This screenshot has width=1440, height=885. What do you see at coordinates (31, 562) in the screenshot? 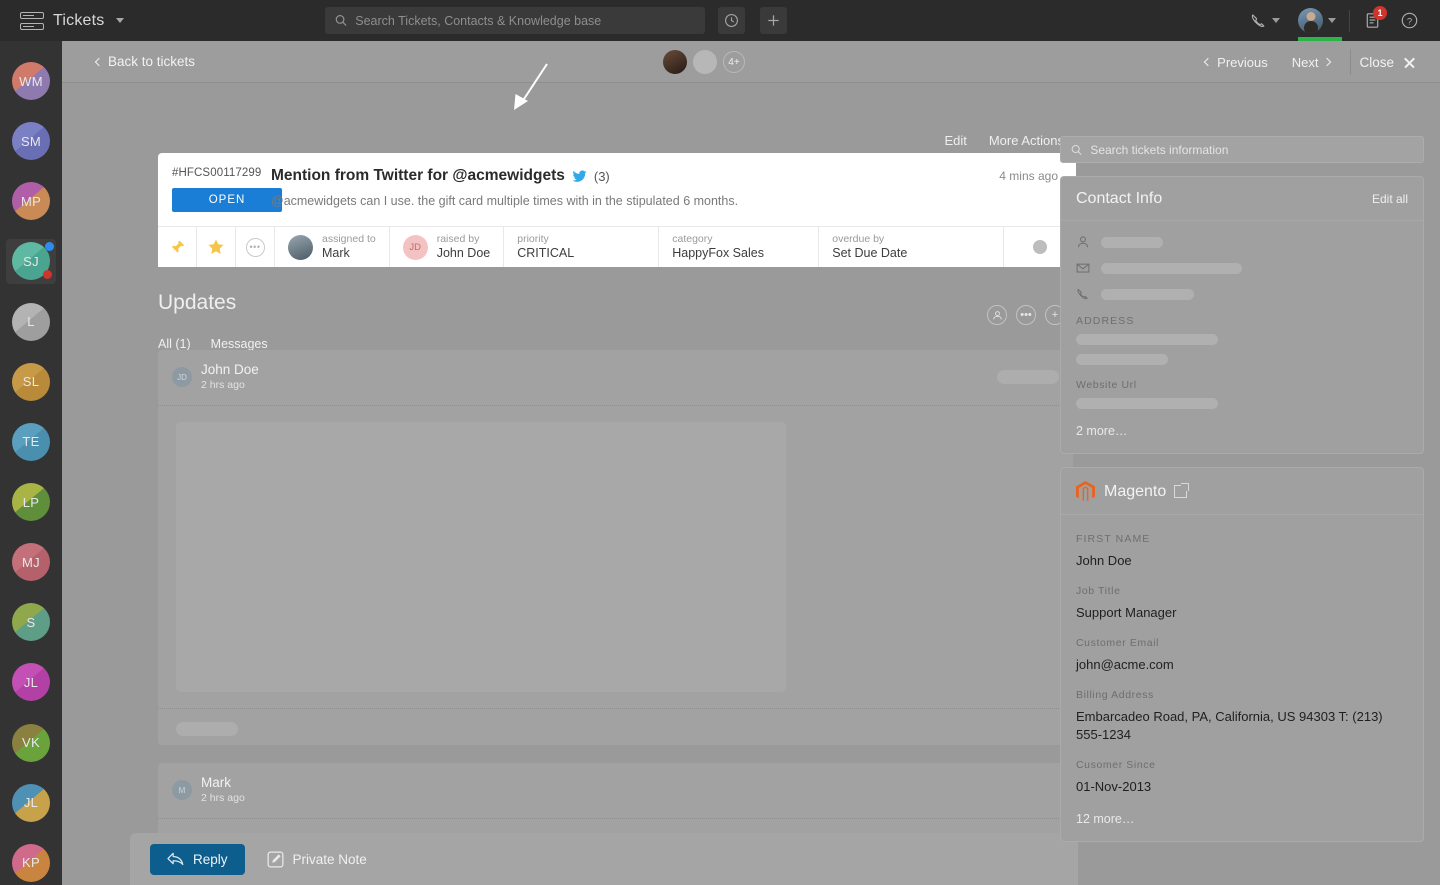
I see `rail-item-mj-8: MJ` at bounding box center [31, 562].